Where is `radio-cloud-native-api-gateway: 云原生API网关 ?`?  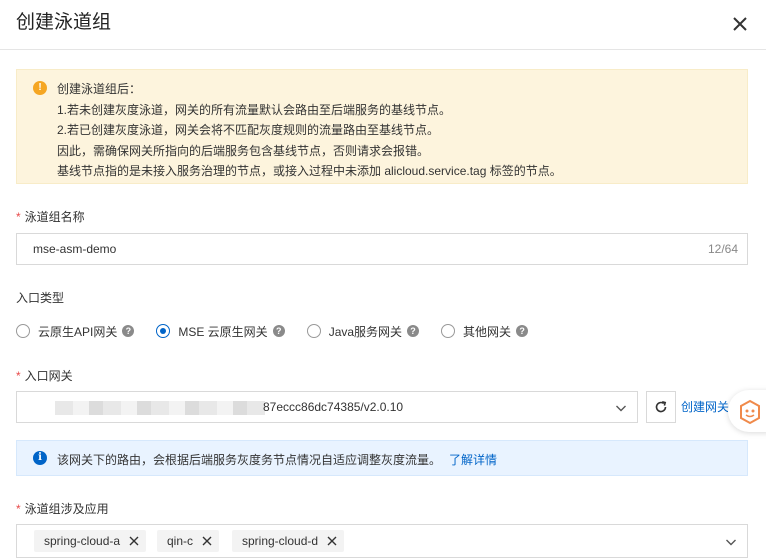 radio-cloud-native-api-gateway: 云原生API网关 ? is located at coordinates (75, 331).